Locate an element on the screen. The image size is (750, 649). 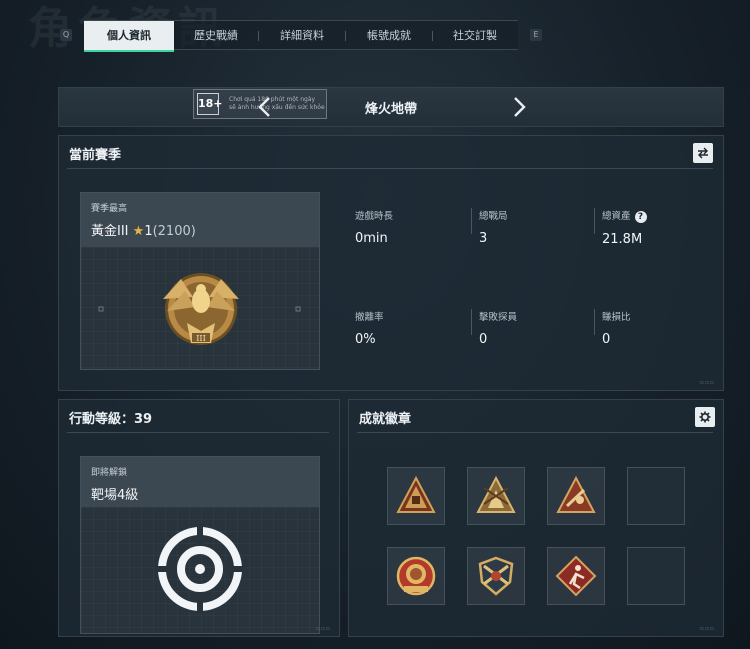
upcoming-unlock-label: 即將解鎖 is located at coordinates (109, 473).